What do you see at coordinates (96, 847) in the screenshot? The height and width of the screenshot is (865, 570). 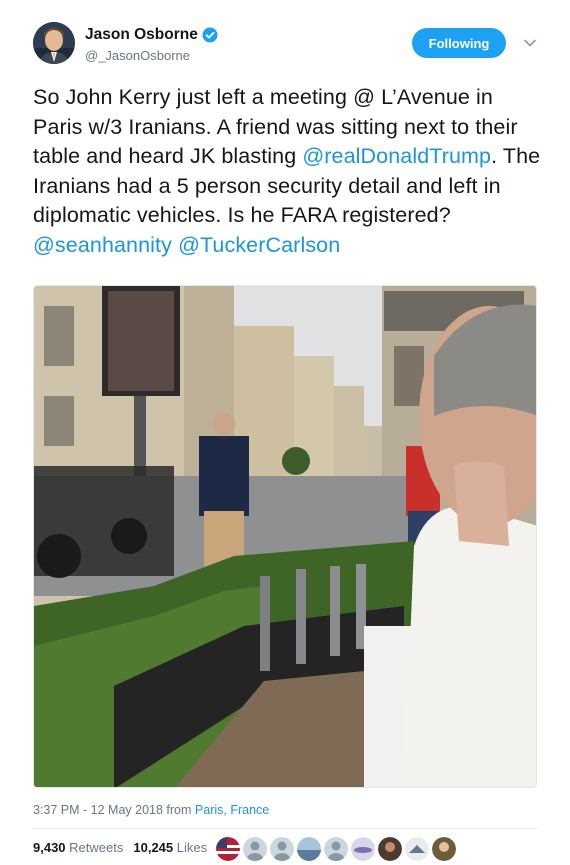 I see `retweets-label: Retweets` at bounding box center [96, 847].